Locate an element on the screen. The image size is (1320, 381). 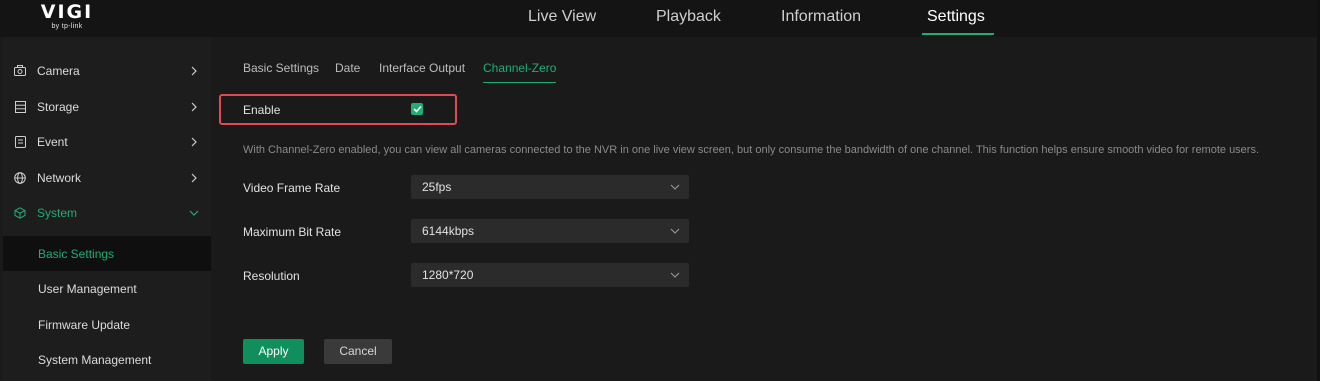
nav-playback: Playback is located at coordinates (688, 18).